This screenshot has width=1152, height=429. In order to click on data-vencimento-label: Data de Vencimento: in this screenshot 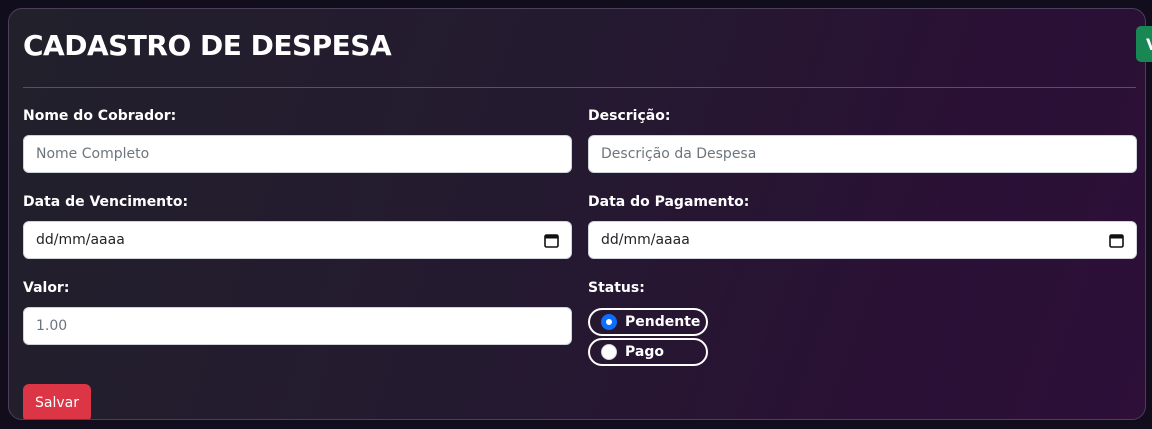, I will do `click(106, 202)`.